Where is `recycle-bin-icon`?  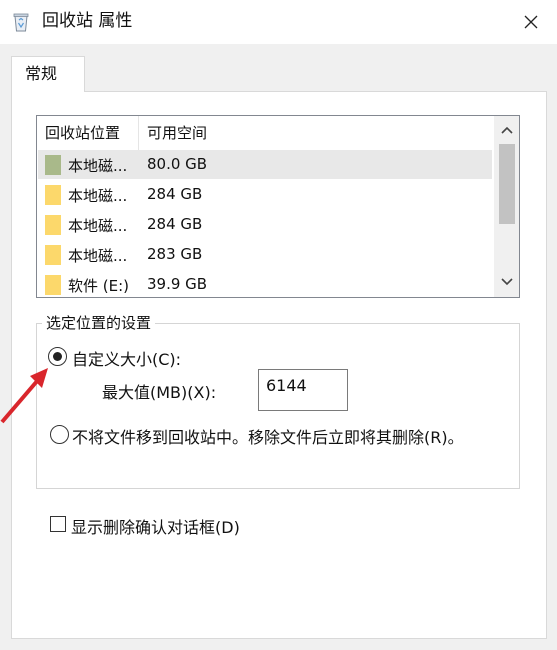 recycle-bin-icon is located at coordinates (21, 22).